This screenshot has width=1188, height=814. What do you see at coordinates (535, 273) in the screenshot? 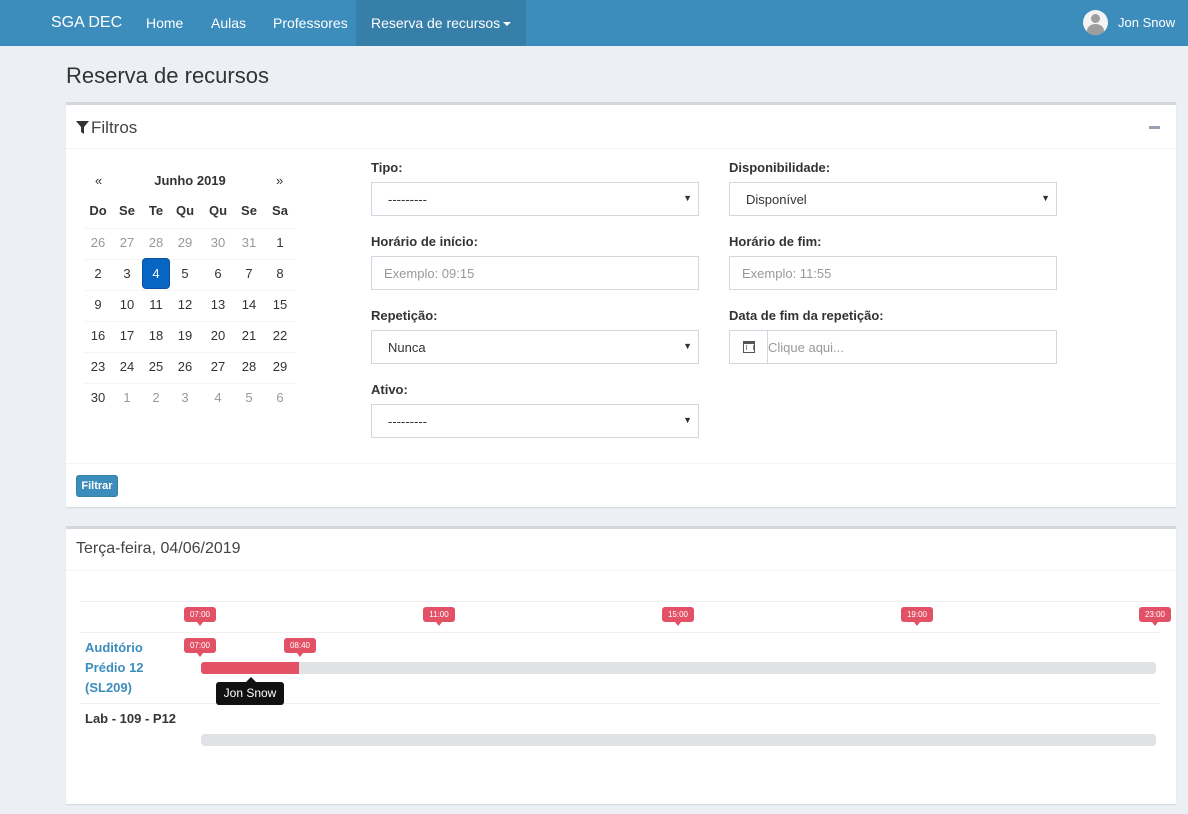
I see `horario-inicio-input: Exemplo: 09:15` at bounding box center [535, 273].